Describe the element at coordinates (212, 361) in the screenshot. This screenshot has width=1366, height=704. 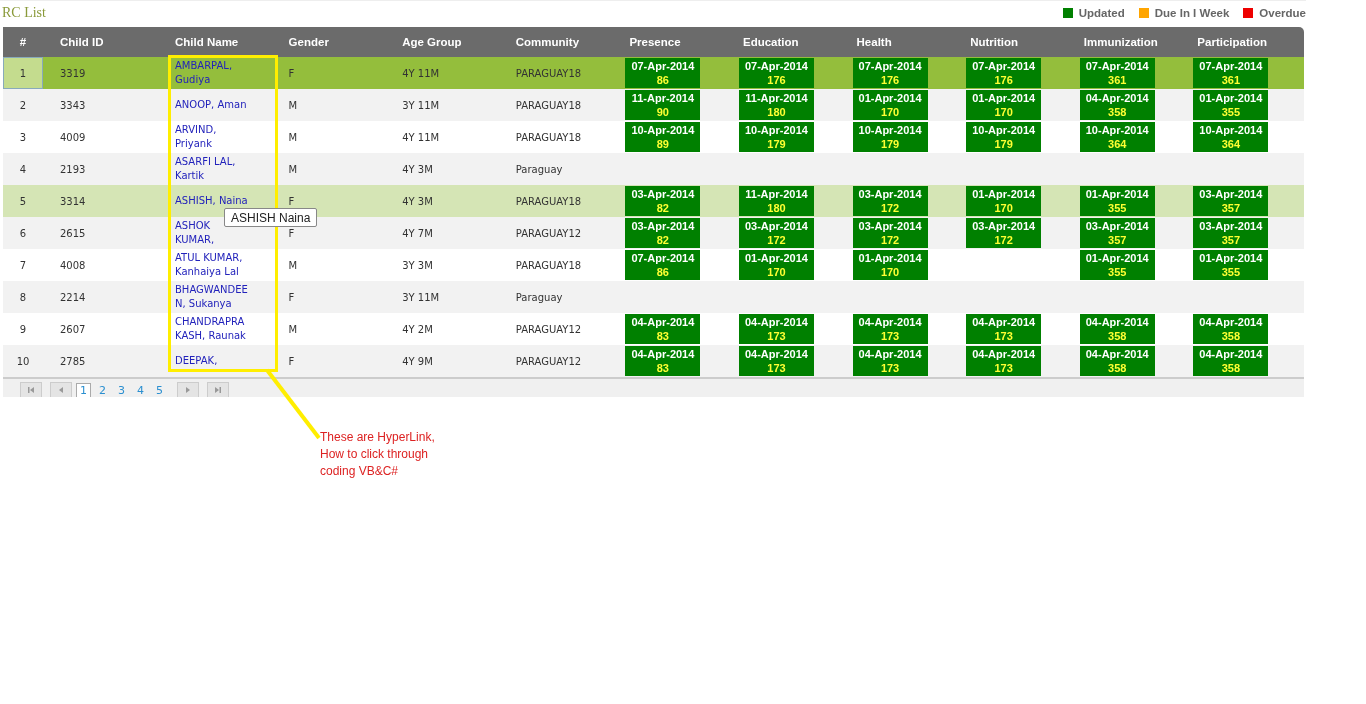
I see `child-name-link: DEEPAK,` at that location.